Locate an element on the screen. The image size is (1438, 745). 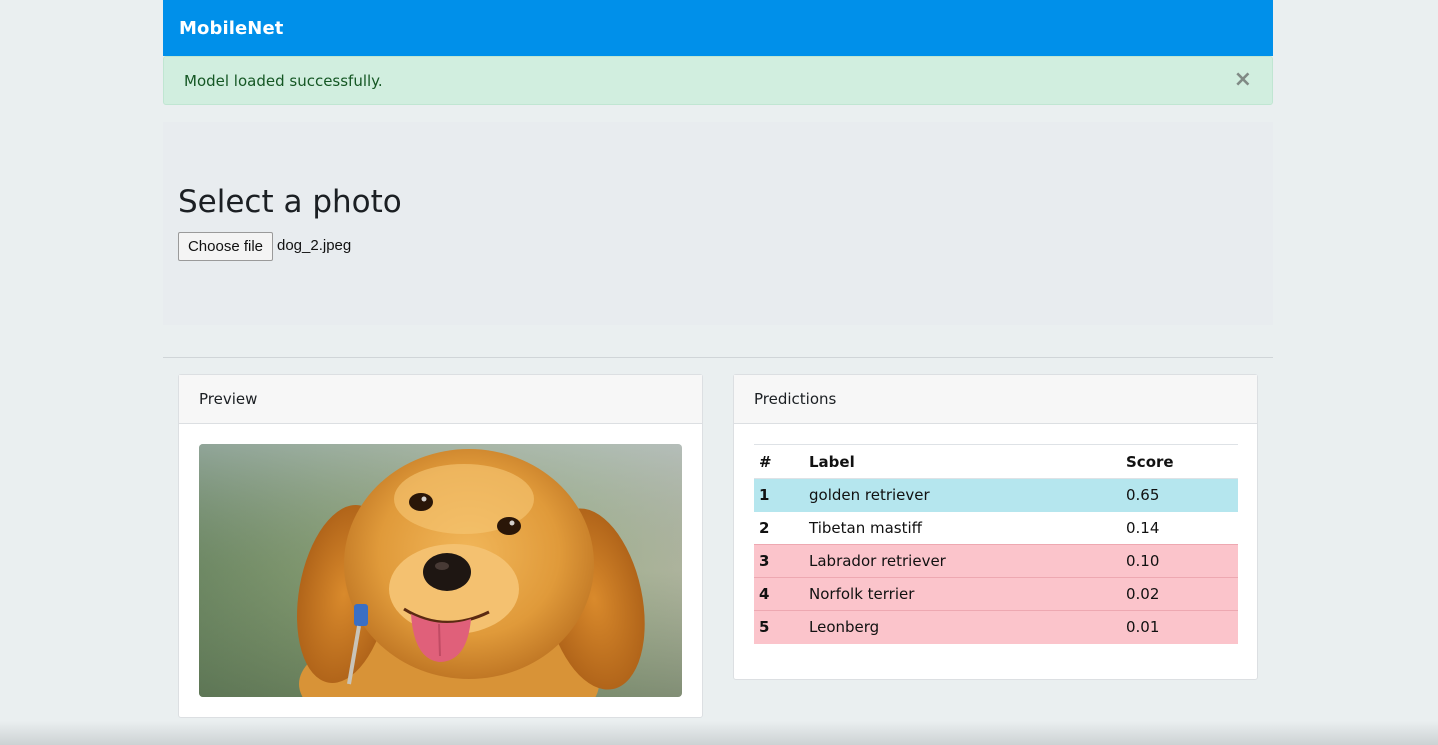
column-header-rank: # is located at coordinates (779, 461).